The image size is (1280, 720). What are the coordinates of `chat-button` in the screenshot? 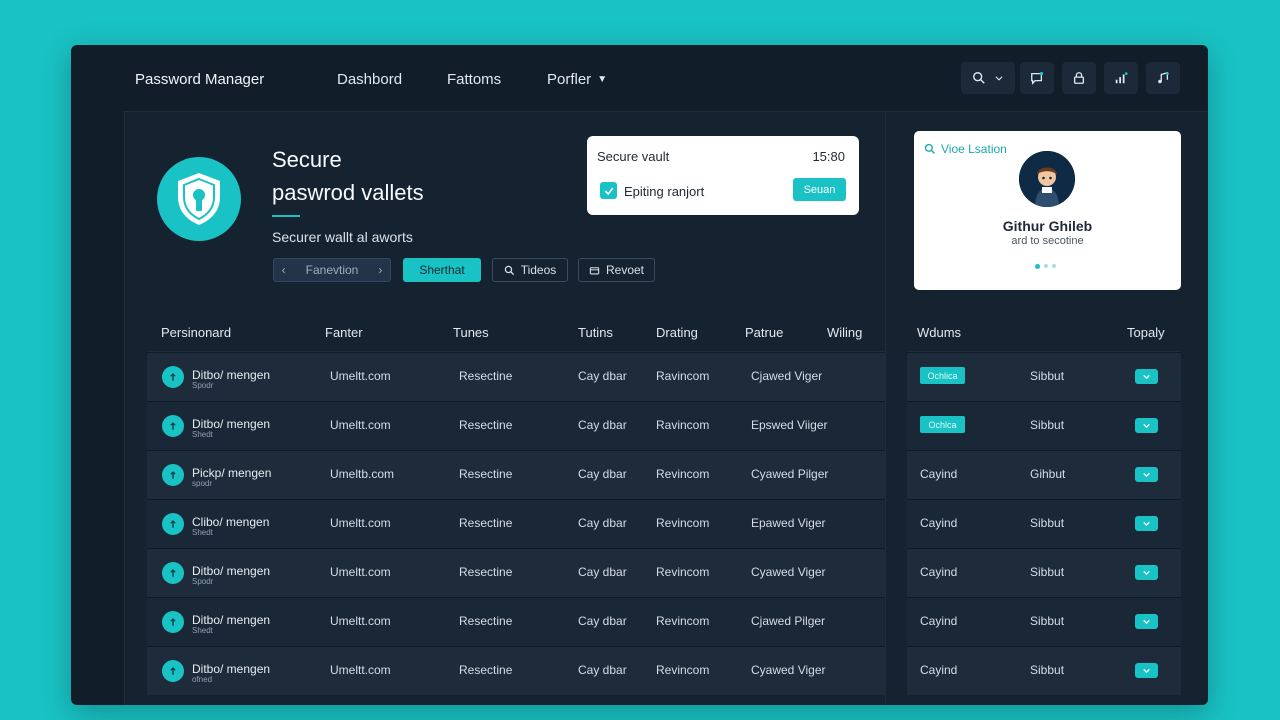 It's located at (1037, 78).